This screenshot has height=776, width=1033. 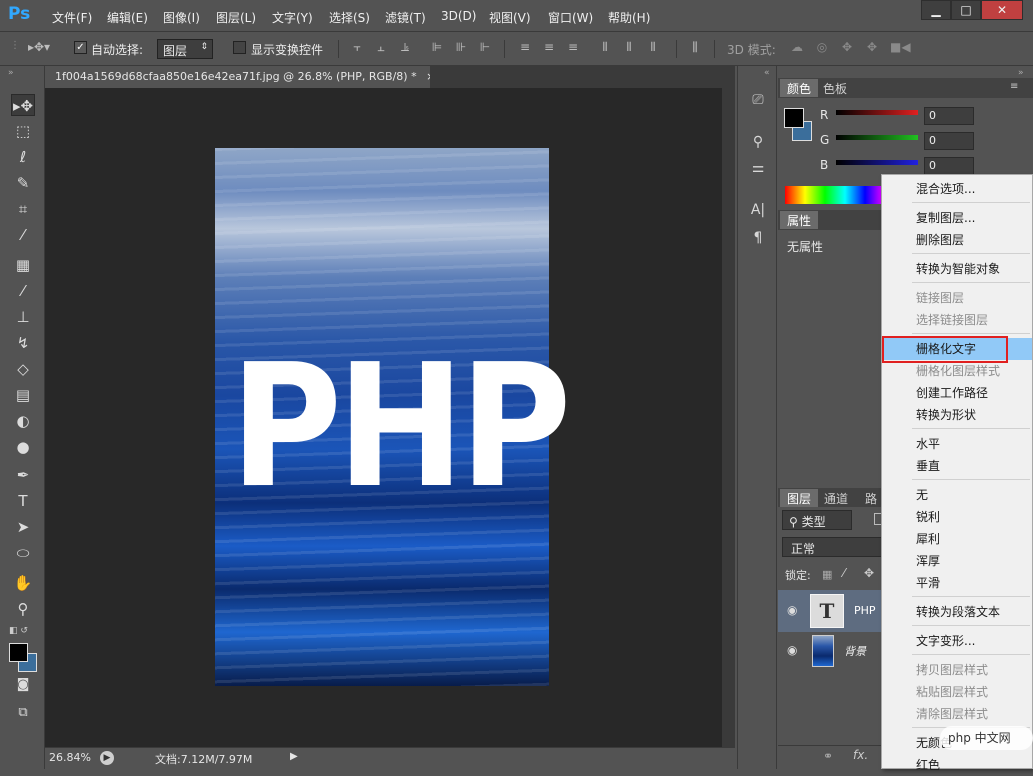 I want to click on clone-stamp-tool-icon: ⊥, so click(x=23, y=317).